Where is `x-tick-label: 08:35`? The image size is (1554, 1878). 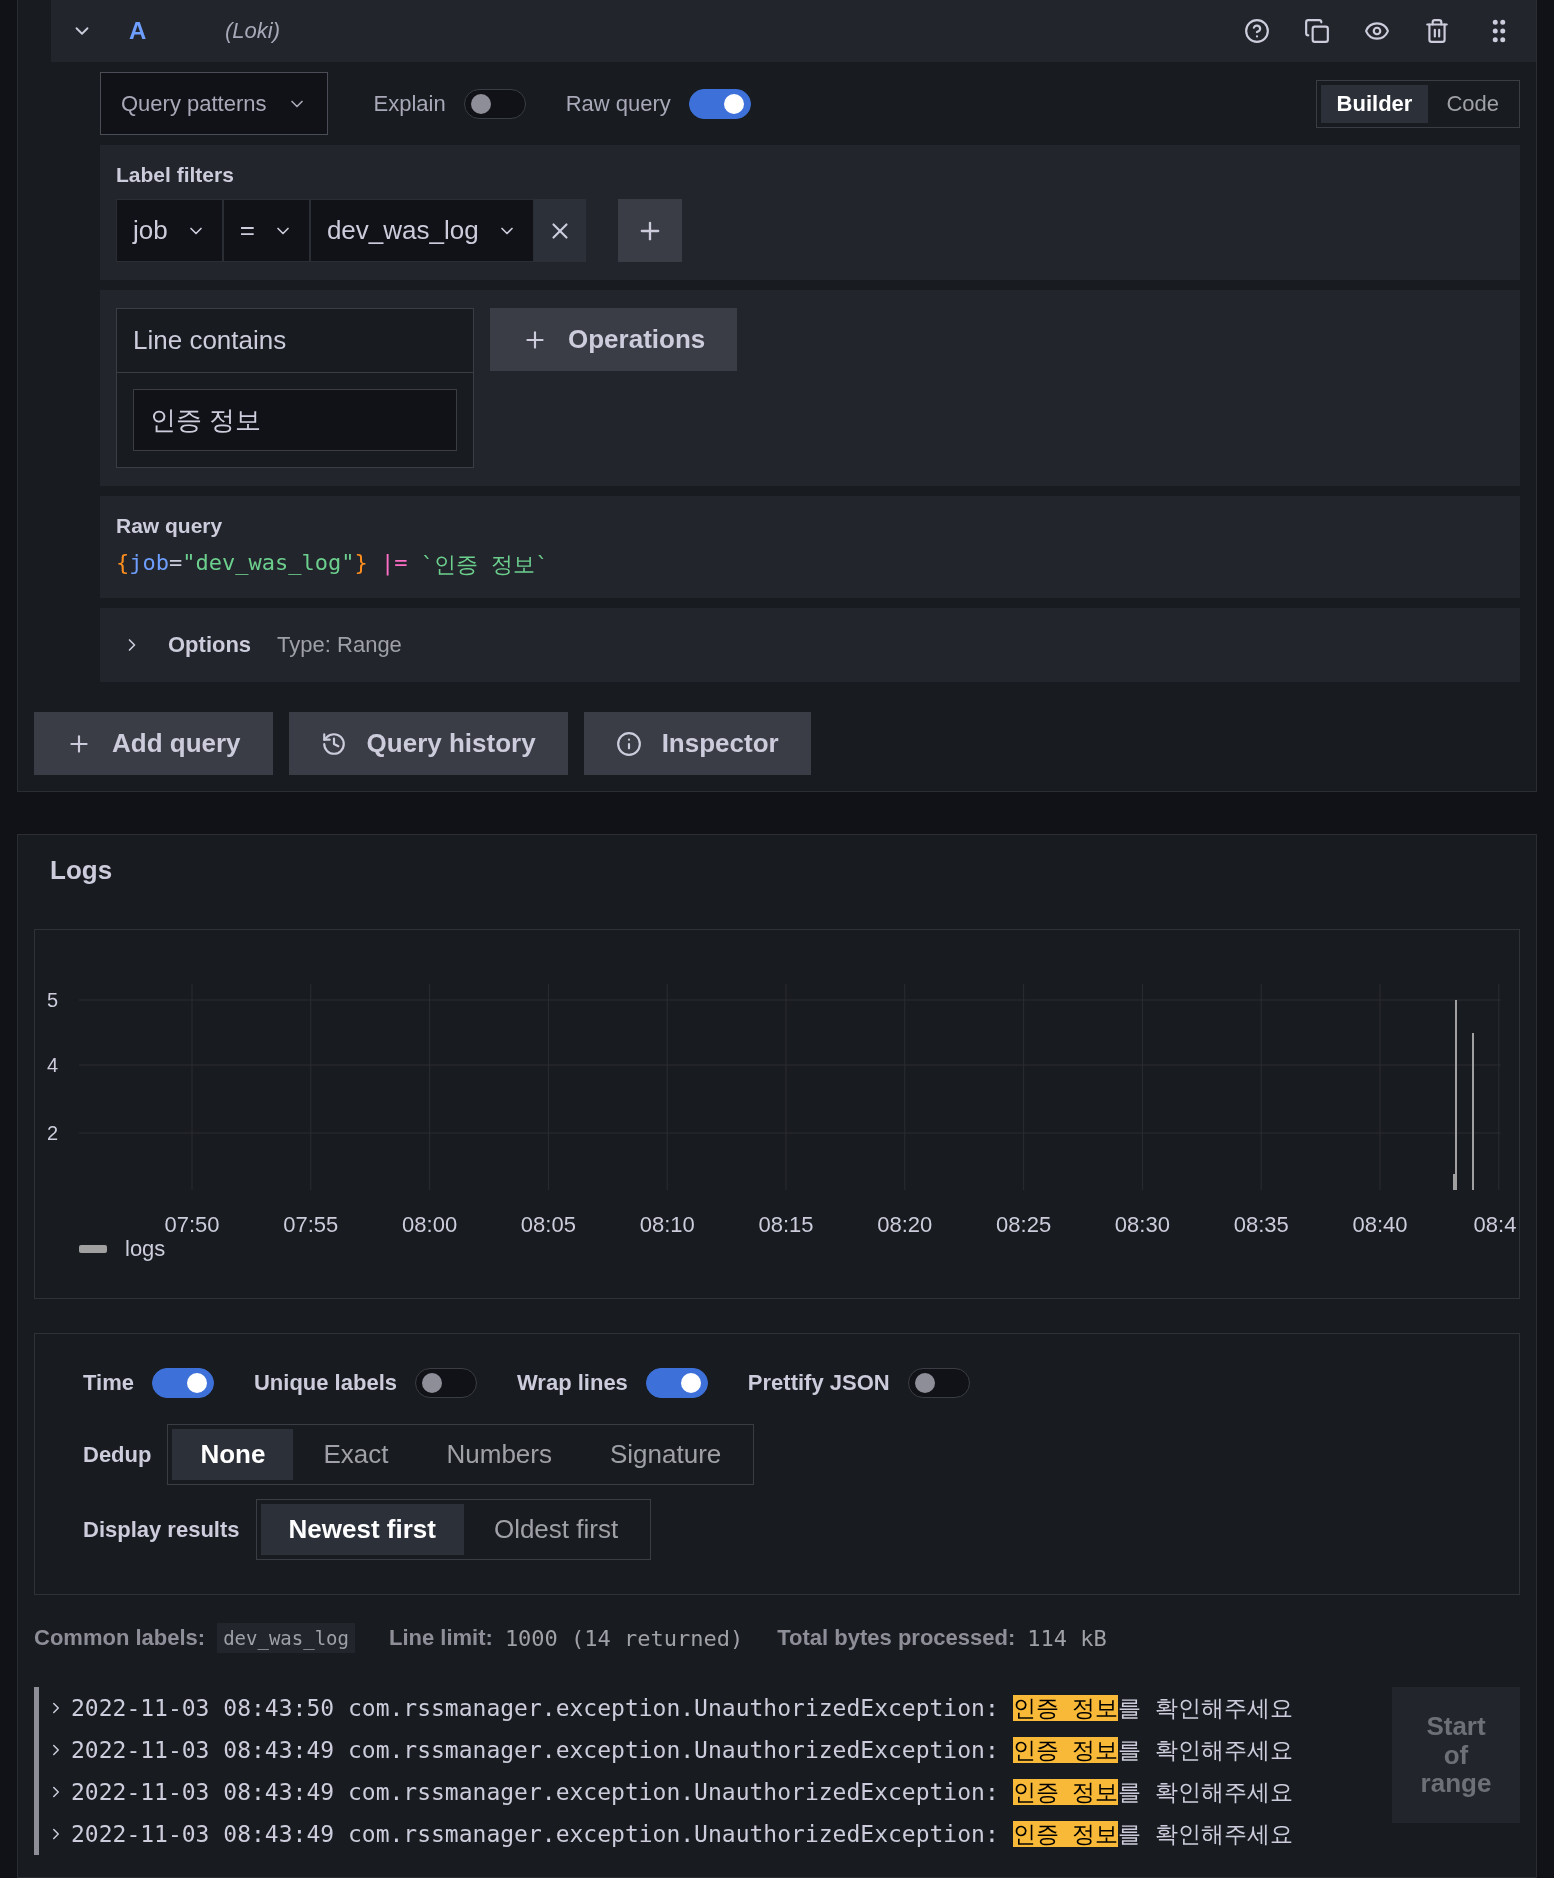
x-tick-label: 08:35 is located at coordinates (1261, 1224).